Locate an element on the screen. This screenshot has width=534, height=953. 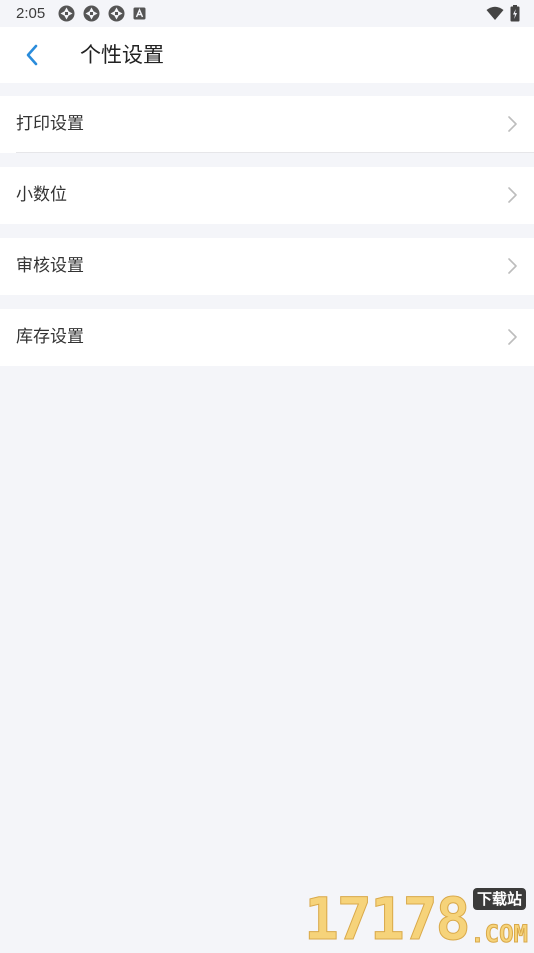
setting-item-decimal: 小数位 is located at coordinates (267, 195).